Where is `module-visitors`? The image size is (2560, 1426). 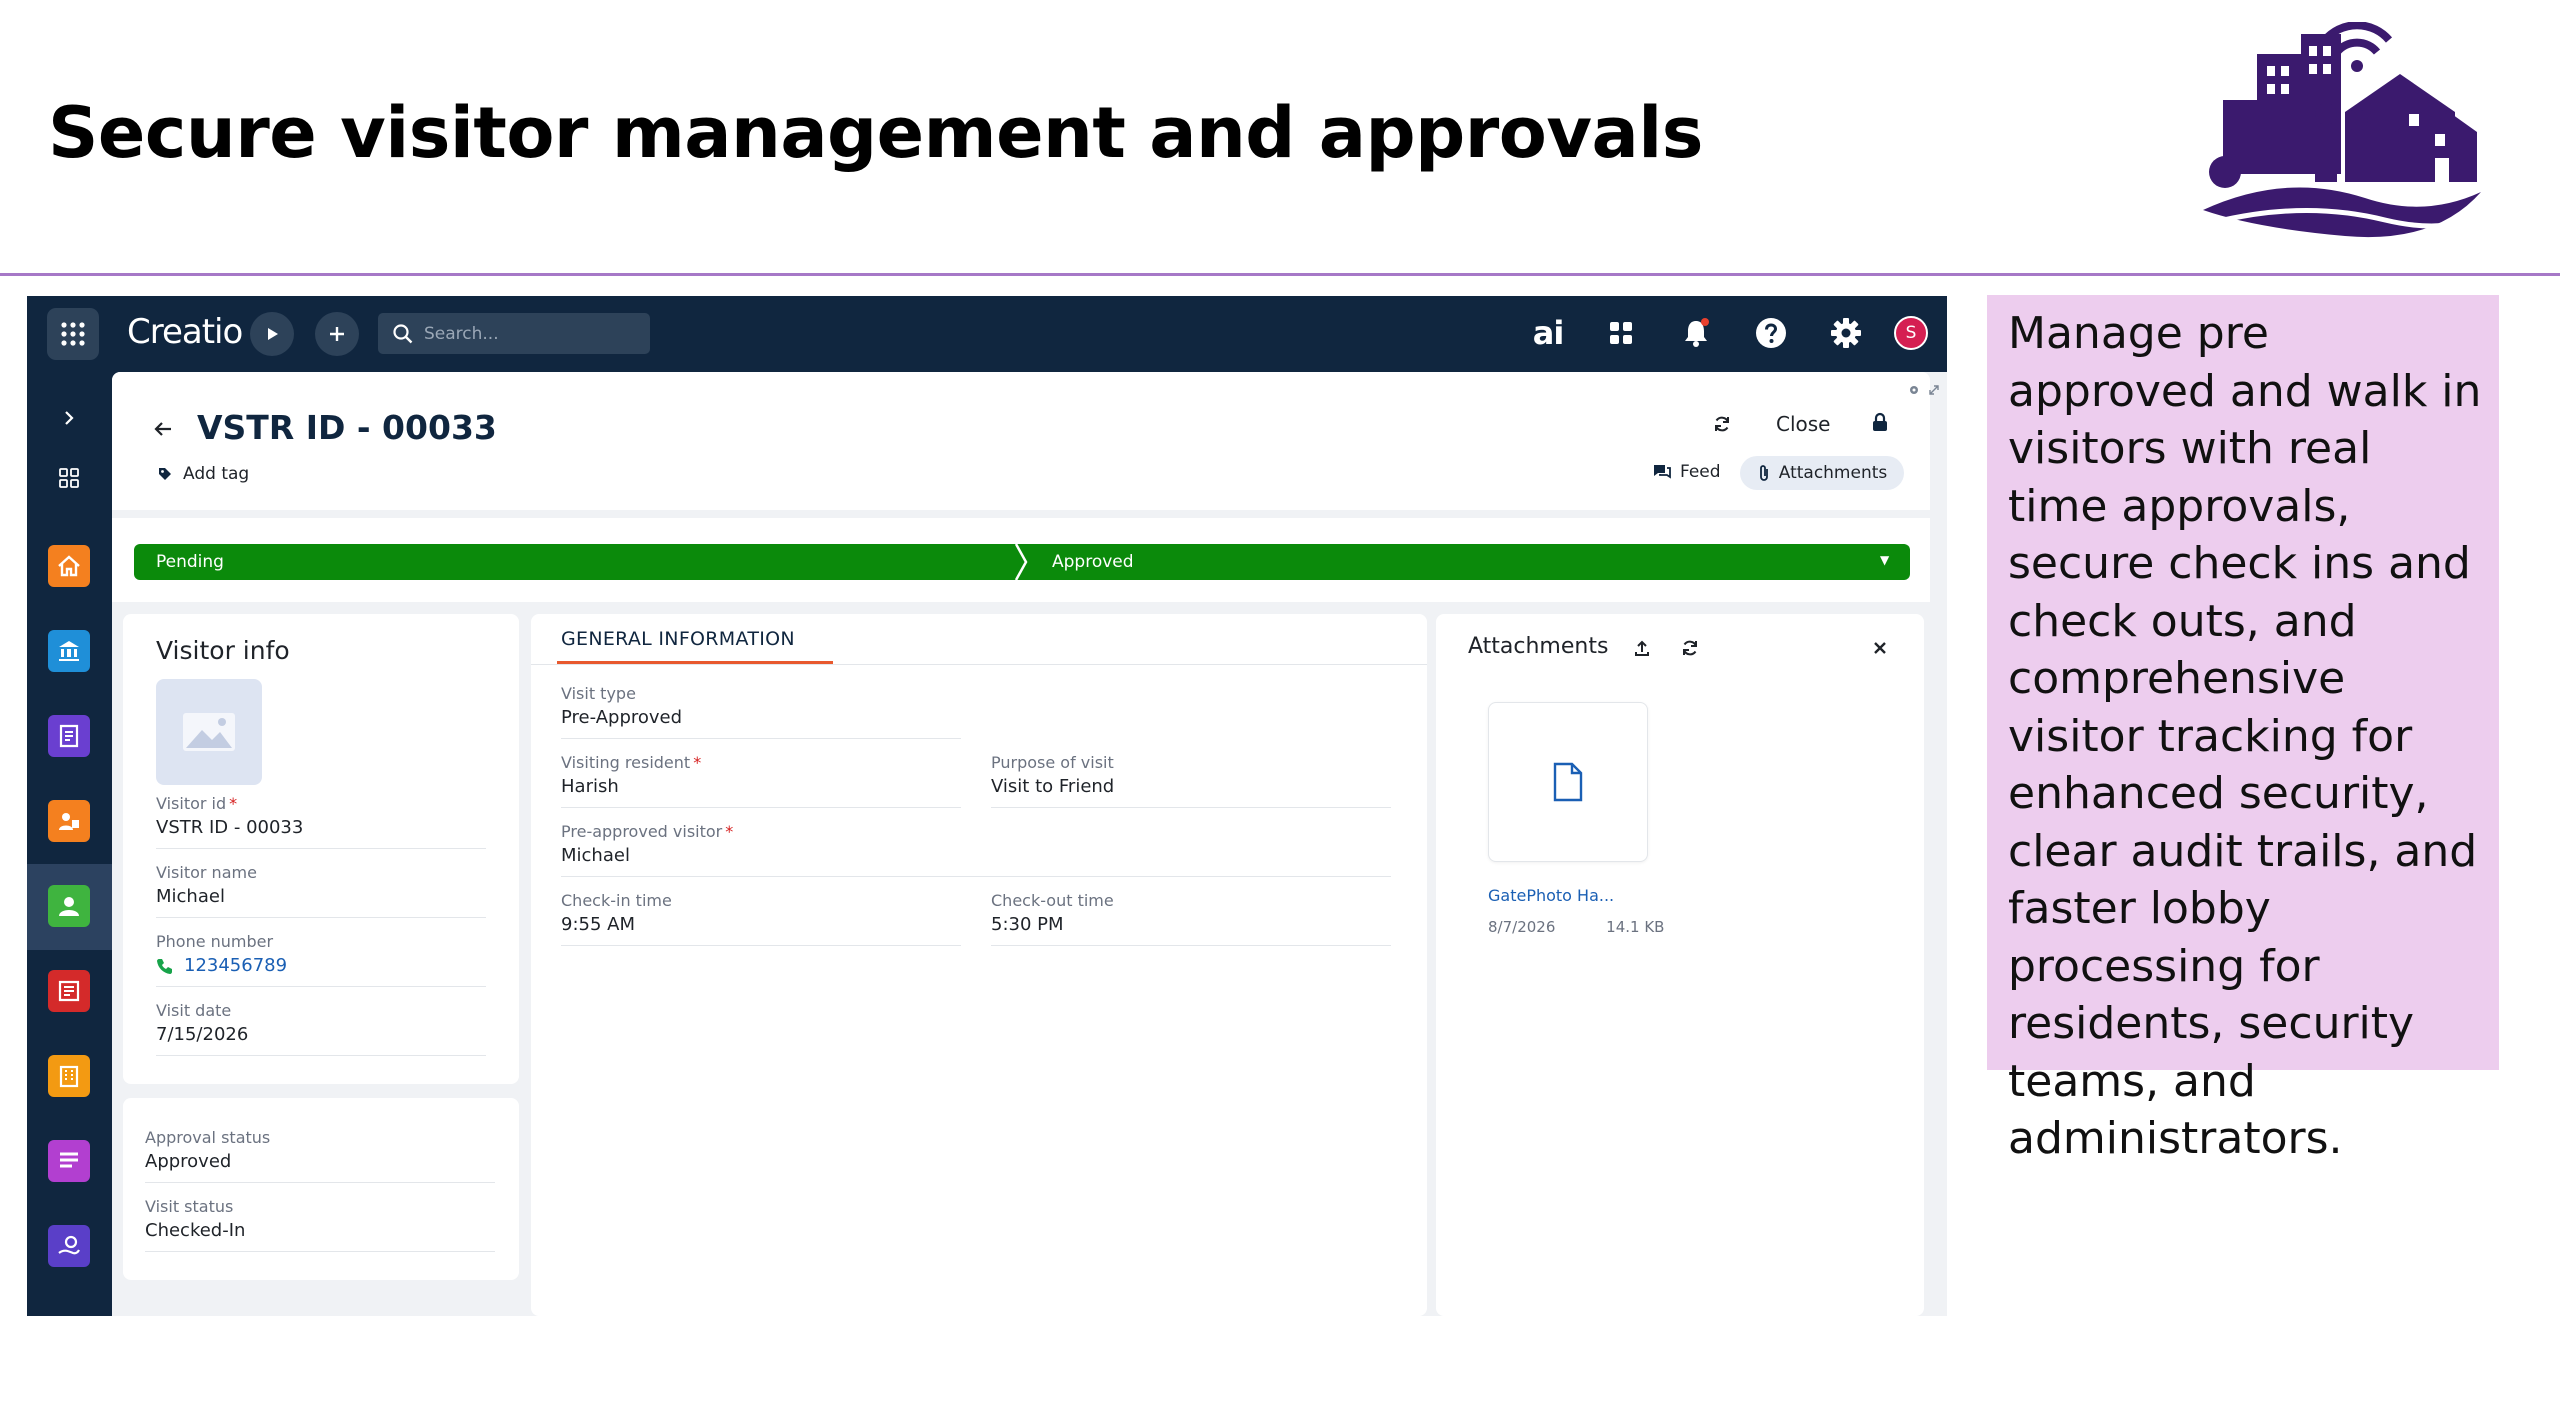
module-visitors is located at coordinates (69, 906).